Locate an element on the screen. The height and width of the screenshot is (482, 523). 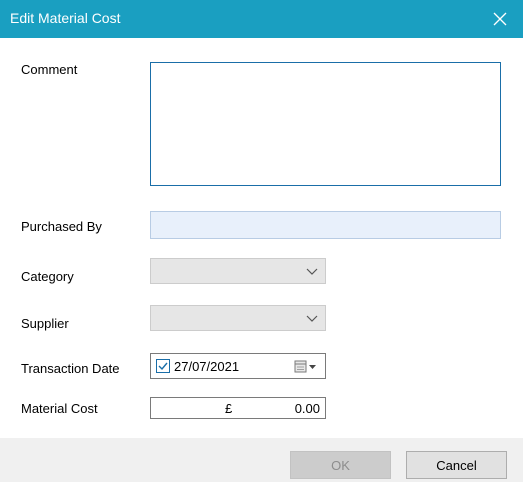
calendar-icon is located at coordinates (305, 366).